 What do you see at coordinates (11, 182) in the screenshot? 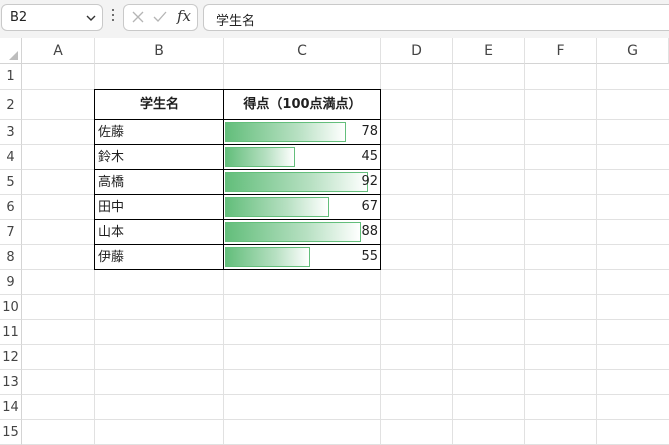
I see `row-header-5: 5` at bounding box center [11, 182].